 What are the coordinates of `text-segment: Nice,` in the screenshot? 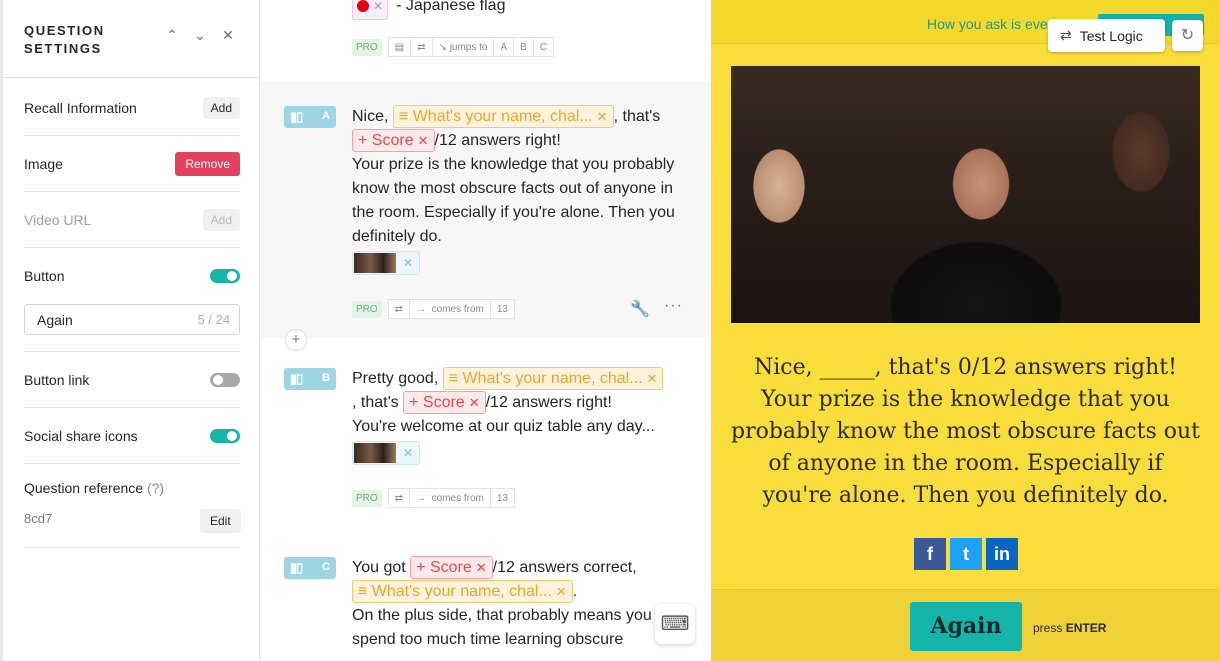 It's located at (370, 116).